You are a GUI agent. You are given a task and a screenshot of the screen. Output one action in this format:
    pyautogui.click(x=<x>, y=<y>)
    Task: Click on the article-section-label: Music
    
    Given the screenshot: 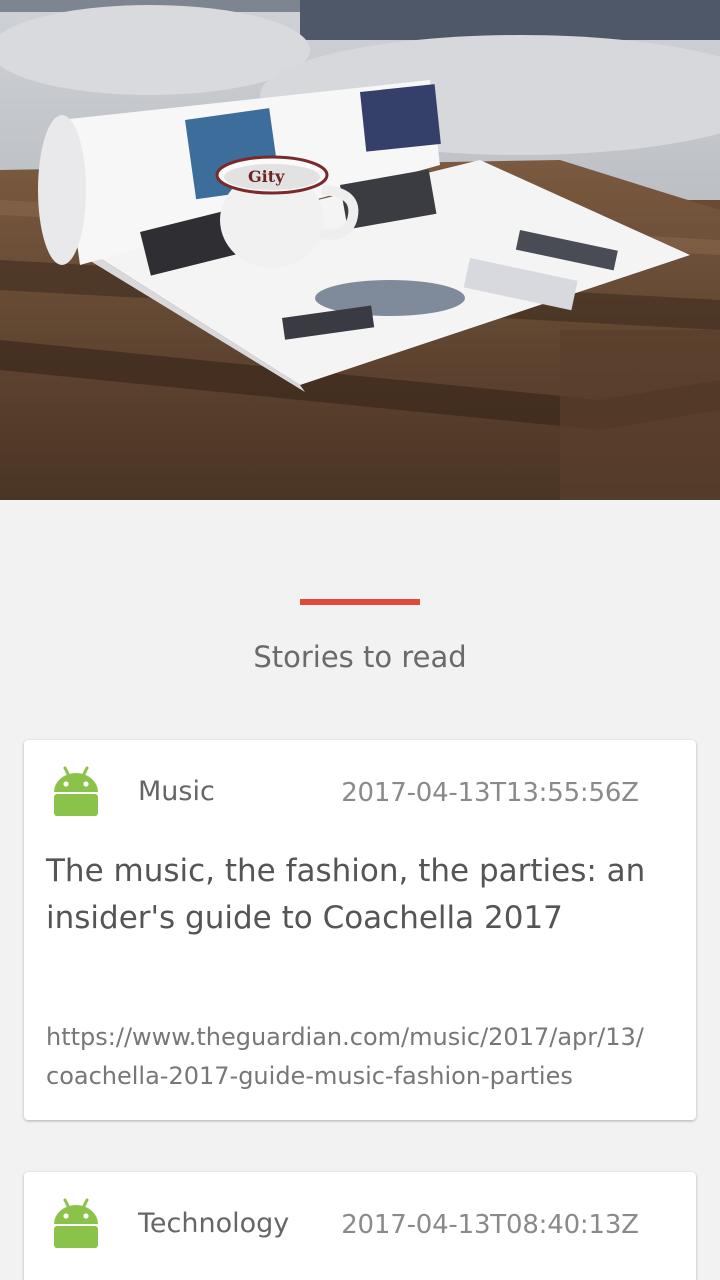 What is the action you would take?
    pyautogui.click(x=176, y=791)
    